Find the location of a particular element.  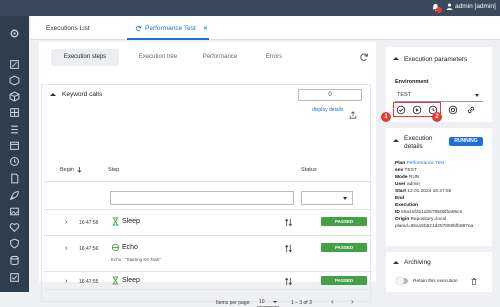

shield-icon is located at coordinates (14, 243).